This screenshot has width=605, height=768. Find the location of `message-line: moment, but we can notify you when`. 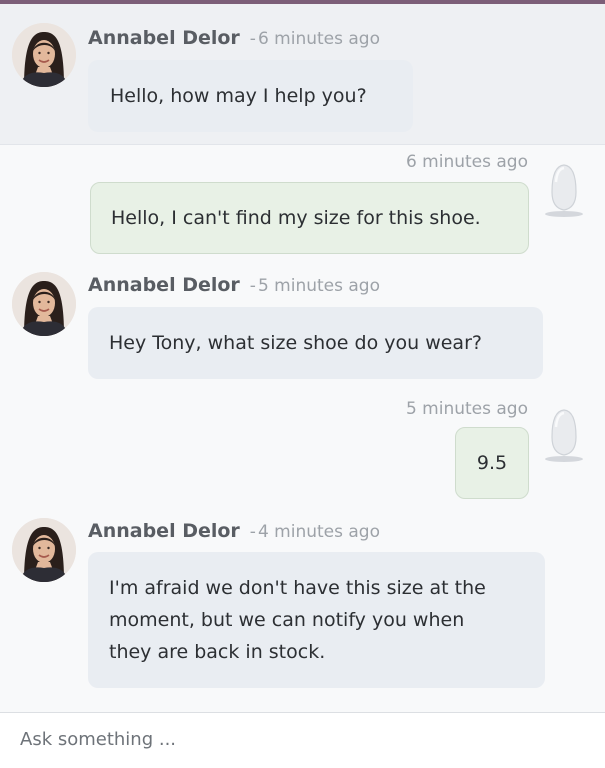

message-line: moment, but we can notify you when is located at coordinates (287, 620).